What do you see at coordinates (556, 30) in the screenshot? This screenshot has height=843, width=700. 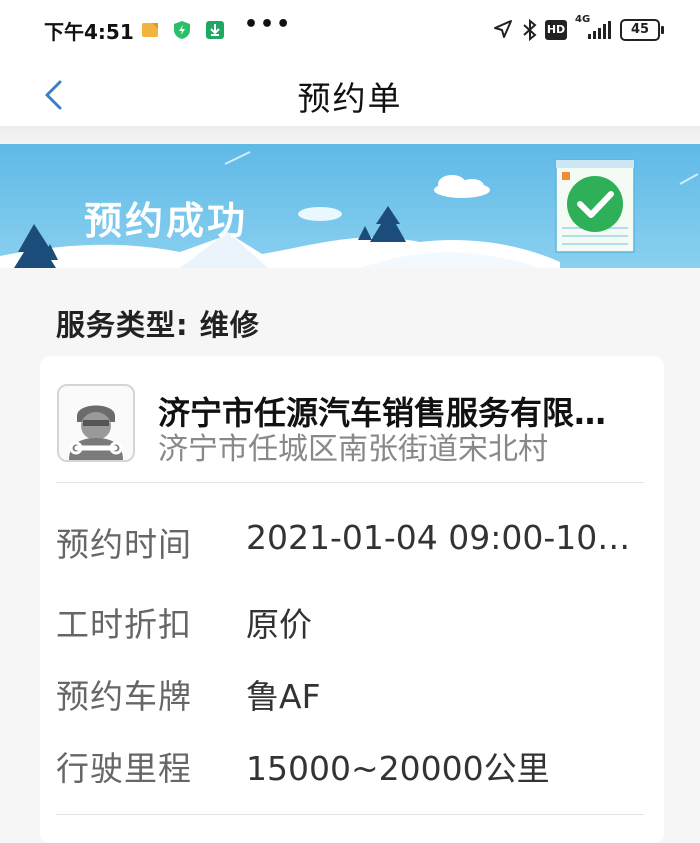 I see `hd-icon: HD` at bounding box center [556, 30].